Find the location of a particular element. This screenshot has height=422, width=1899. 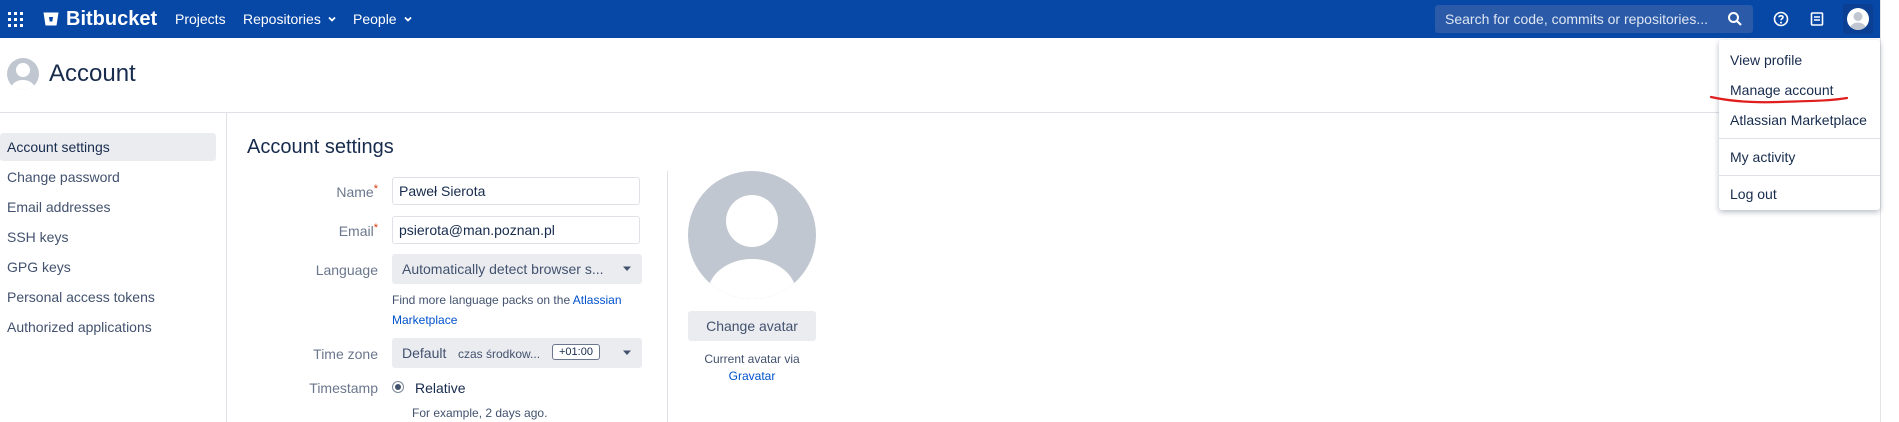

app-switcher-icon is located at coordinates (16, 20).